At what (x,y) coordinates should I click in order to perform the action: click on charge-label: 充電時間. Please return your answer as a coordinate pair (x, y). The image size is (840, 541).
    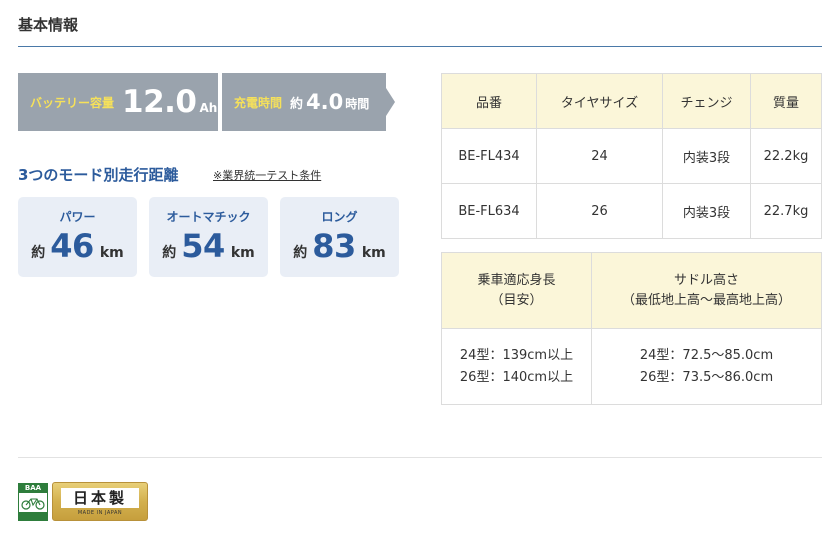
    Looking at the image, I should click on (258, 102).